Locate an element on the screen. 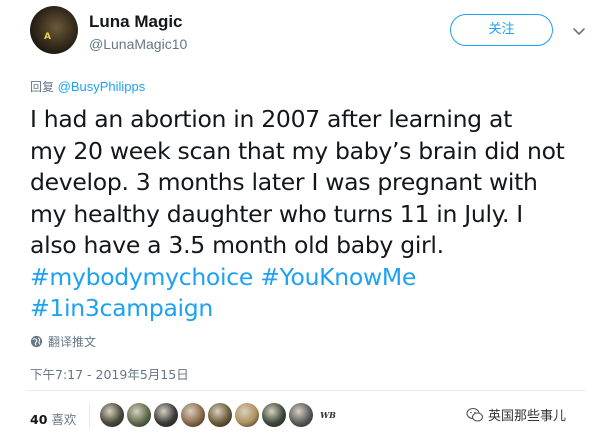 The image size is (607, 440). hashtag-line: #1in3campaign is located at coordinates (315, 309).